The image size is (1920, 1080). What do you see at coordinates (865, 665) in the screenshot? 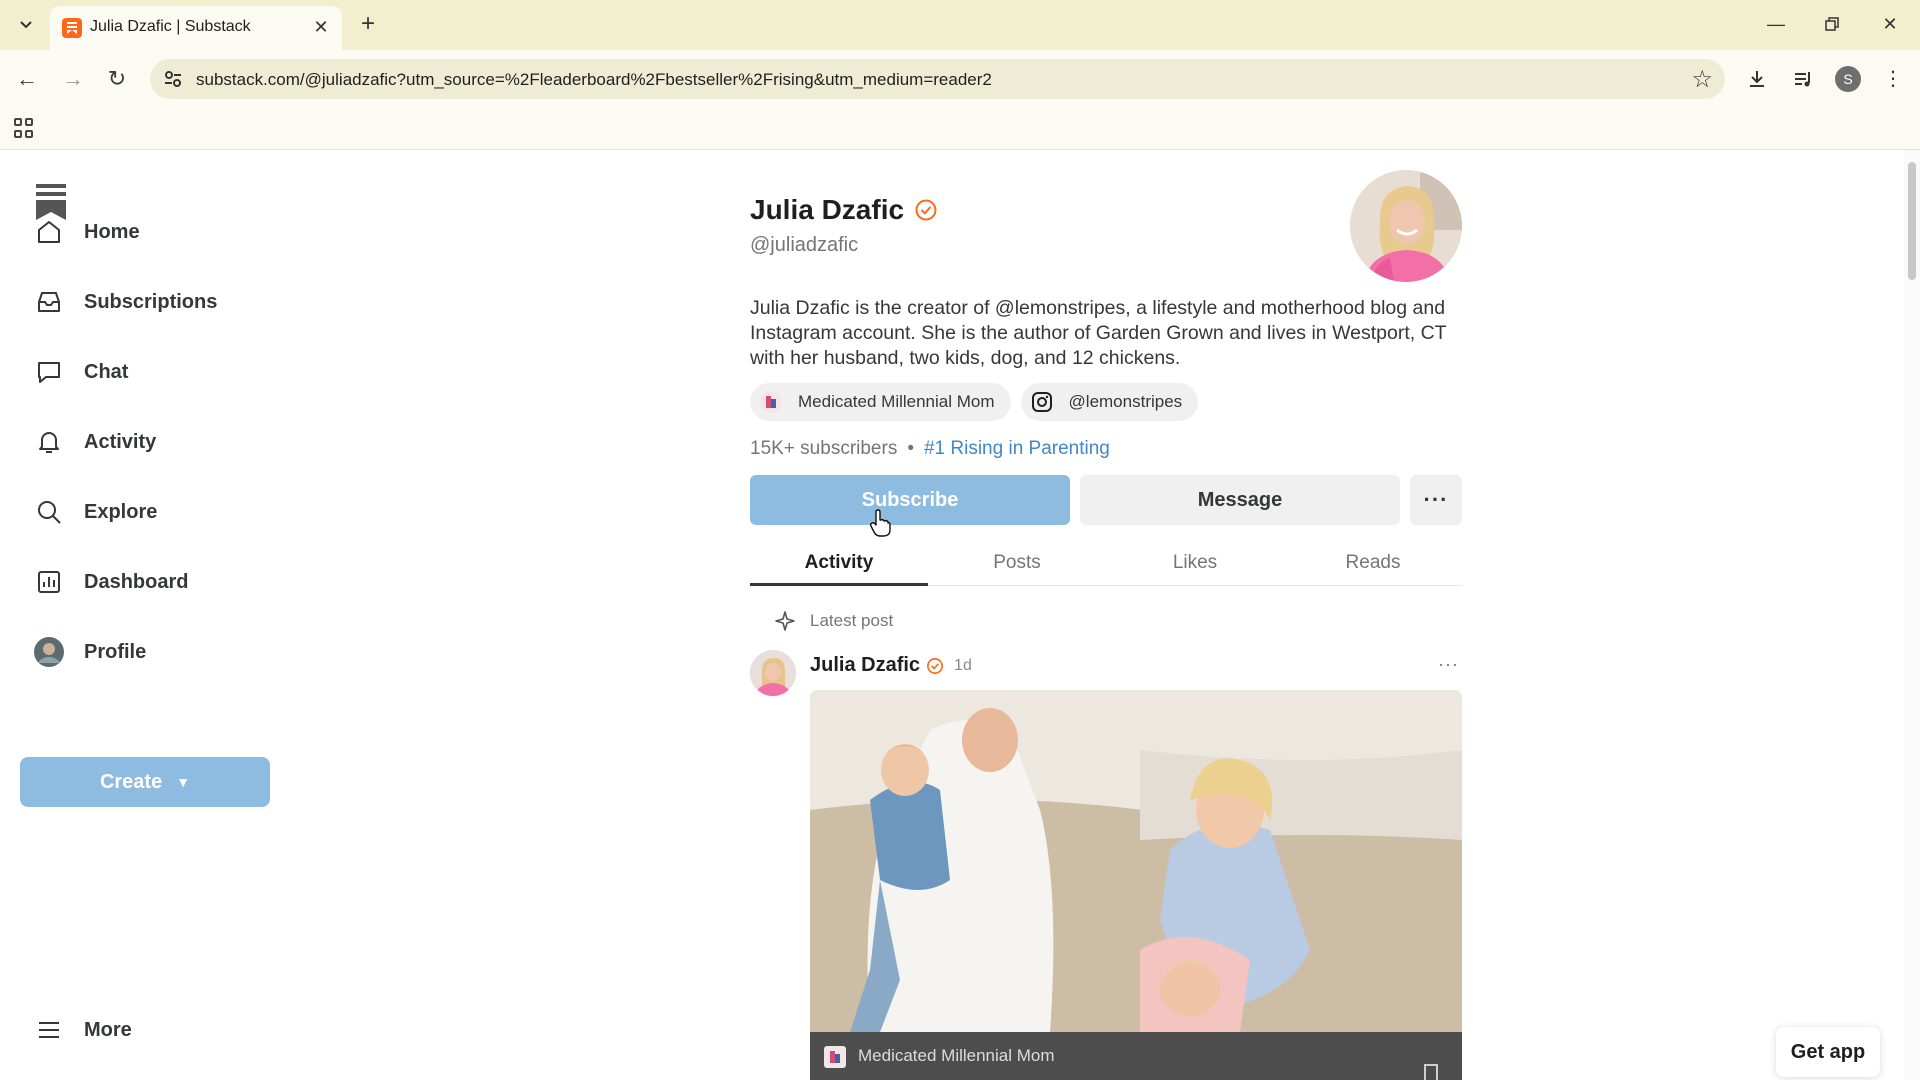
I see `post-author-name: Julia Dzafic` at bounding box center [865, 665].